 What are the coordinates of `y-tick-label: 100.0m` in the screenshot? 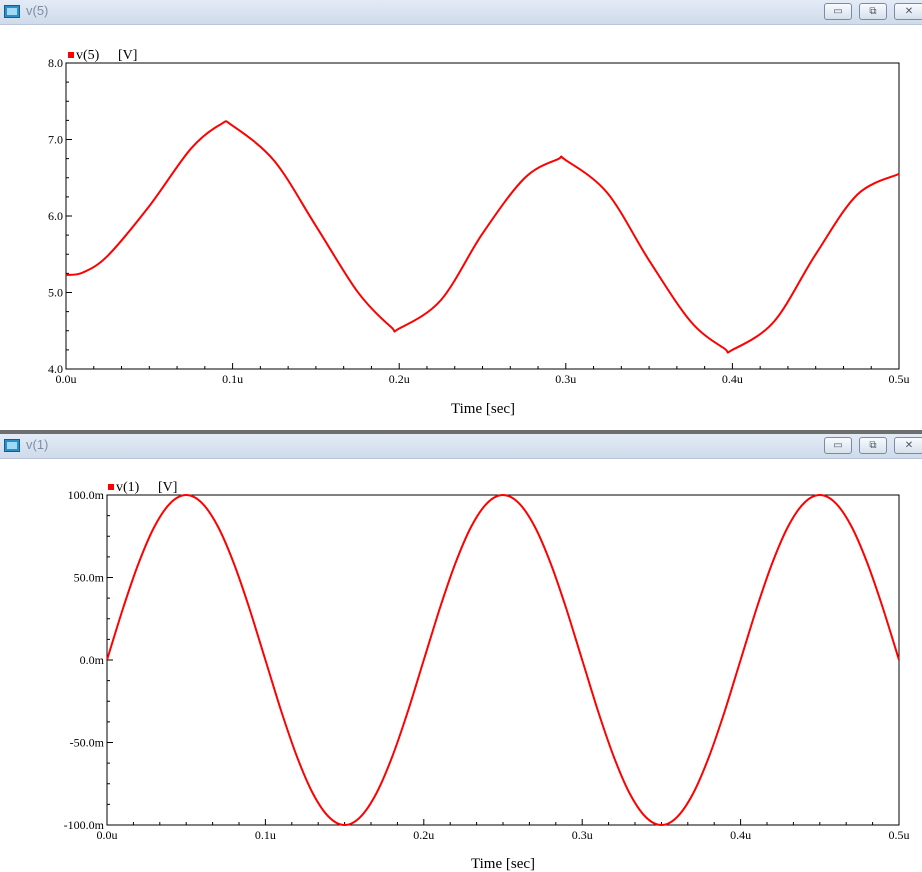 It's located at (86, 495).